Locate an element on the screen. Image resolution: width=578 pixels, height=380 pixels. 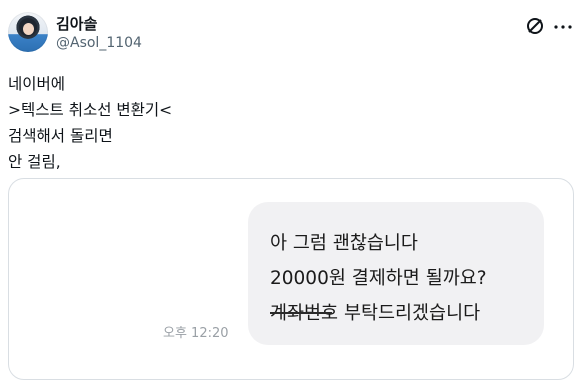
author-handle: @Asol_1104 is located at coordinates (99, 43).